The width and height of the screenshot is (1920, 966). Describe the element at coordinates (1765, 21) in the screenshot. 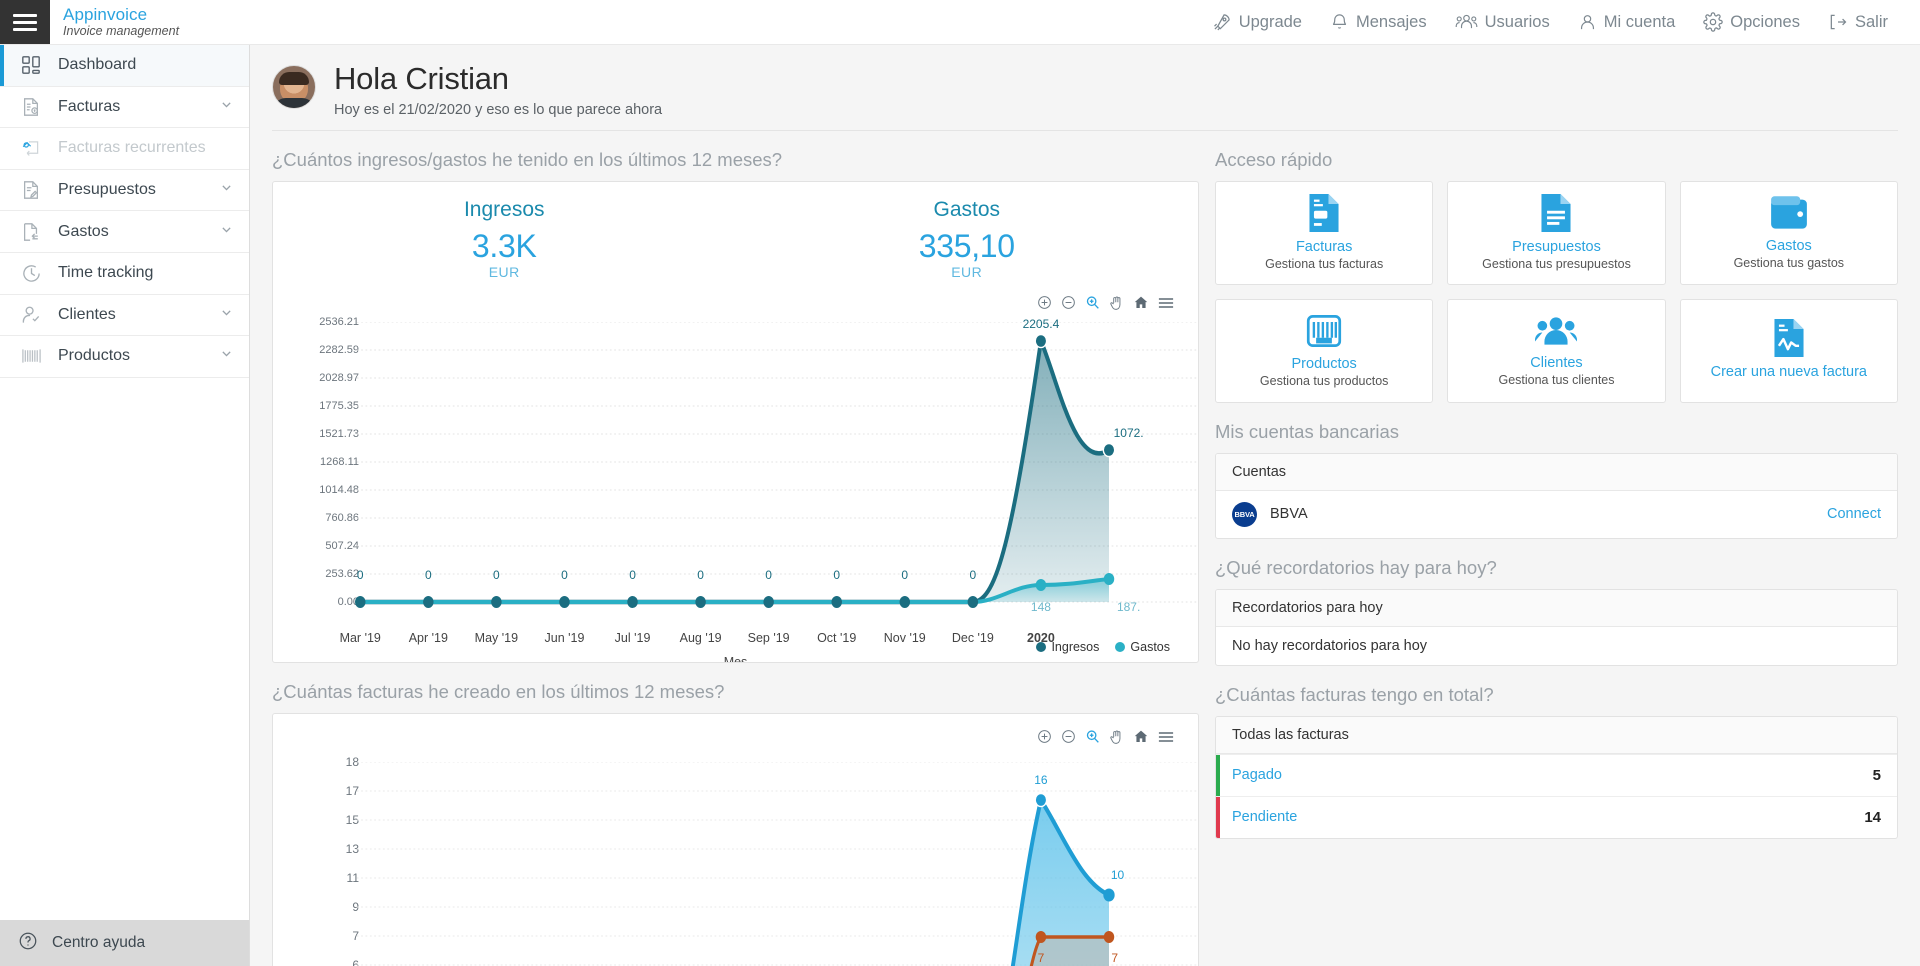

I see `topnav-label: Opciones` at that location.